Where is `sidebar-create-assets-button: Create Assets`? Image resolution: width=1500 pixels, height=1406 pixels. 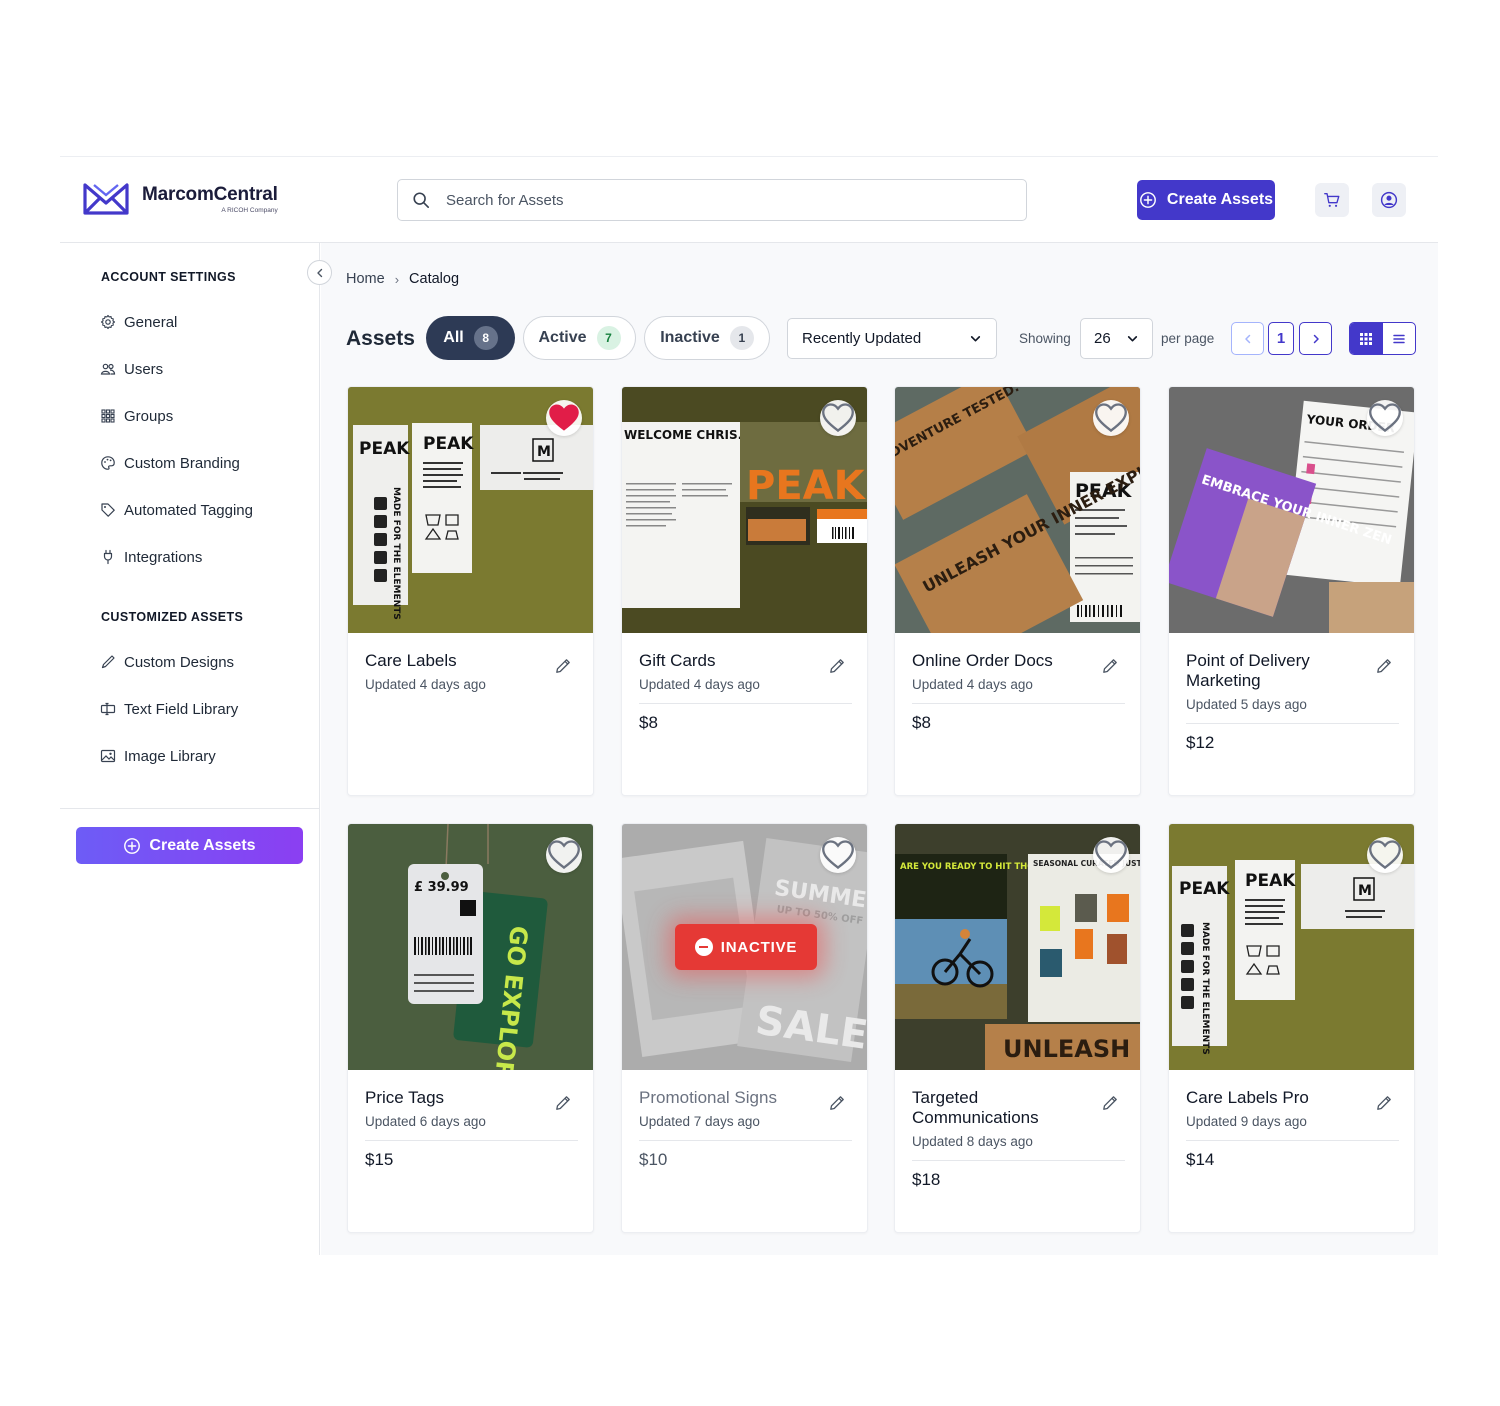
sidebar-create-assets-button: Create Assets is located at coordinates (189, 845).